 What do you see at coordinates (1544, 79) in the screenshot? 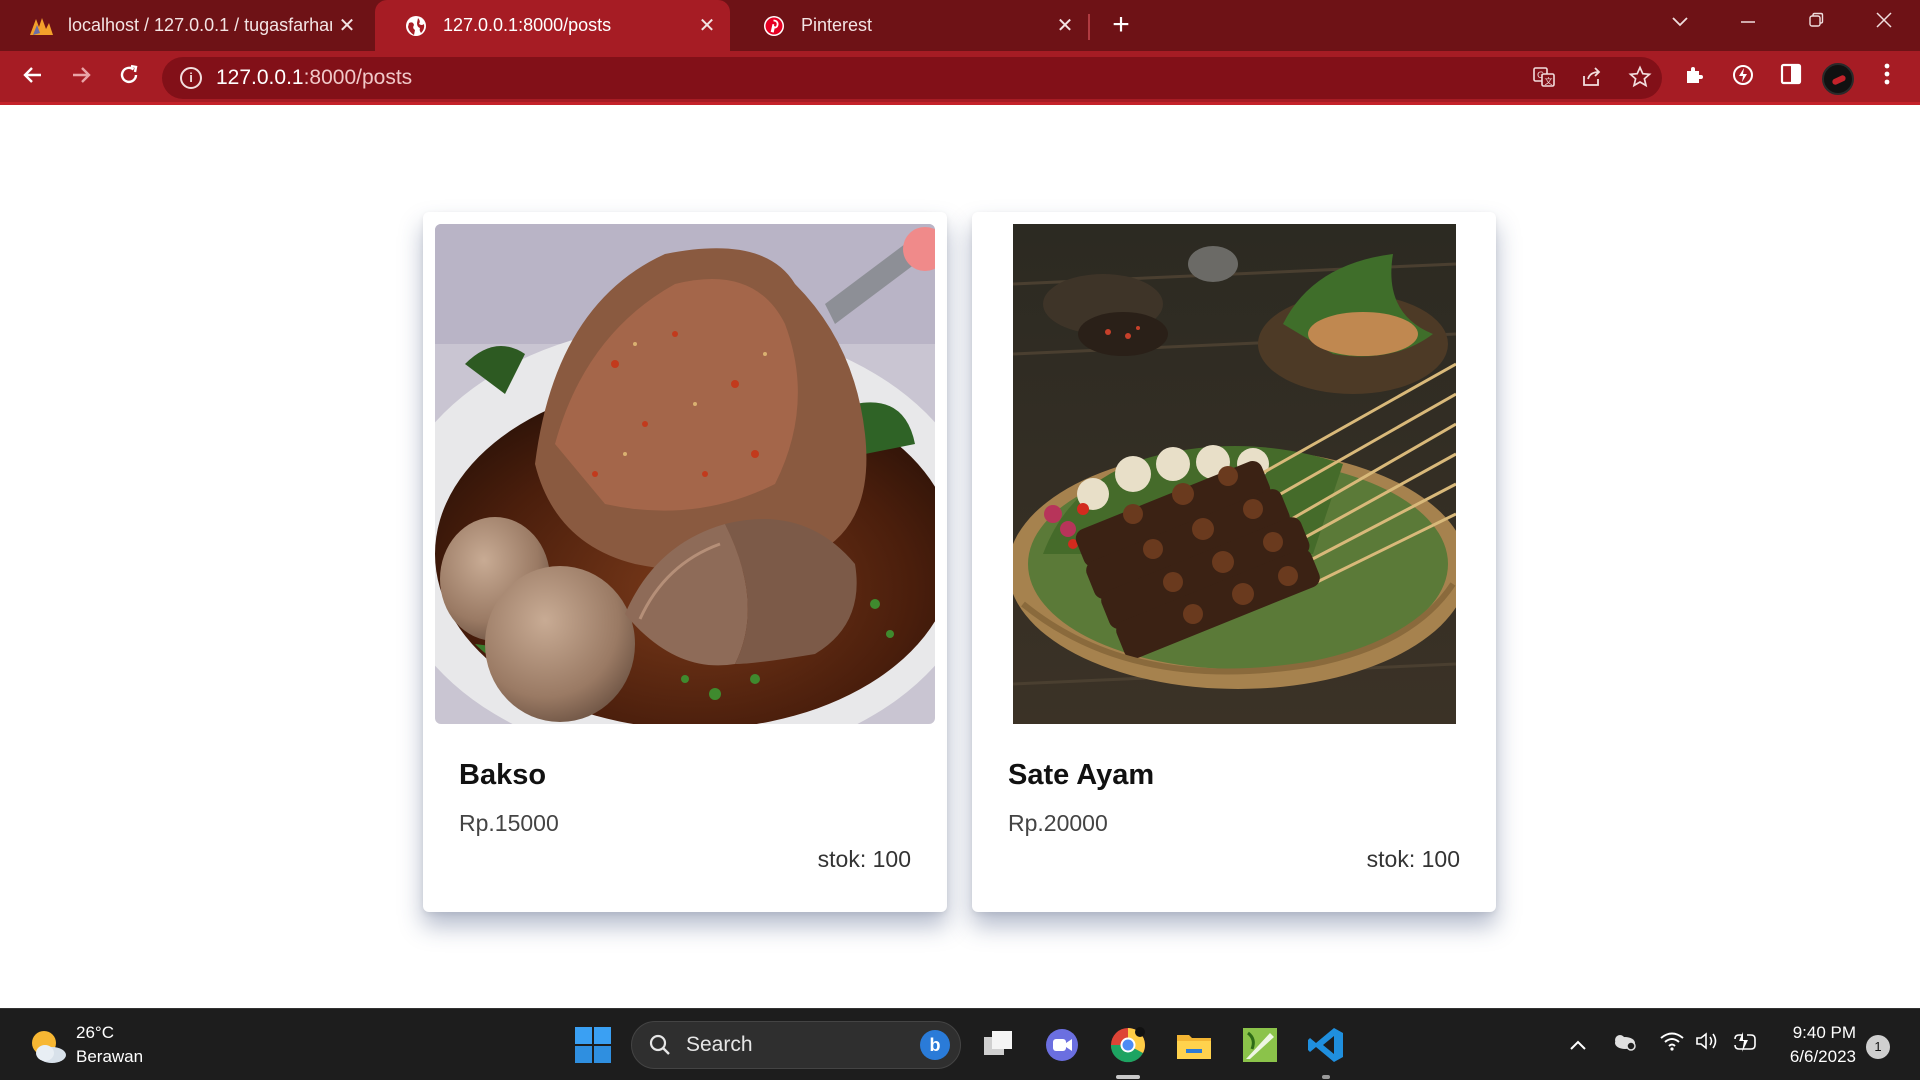
I see `translate-icon: G文` at bounding box center [1544, 79].